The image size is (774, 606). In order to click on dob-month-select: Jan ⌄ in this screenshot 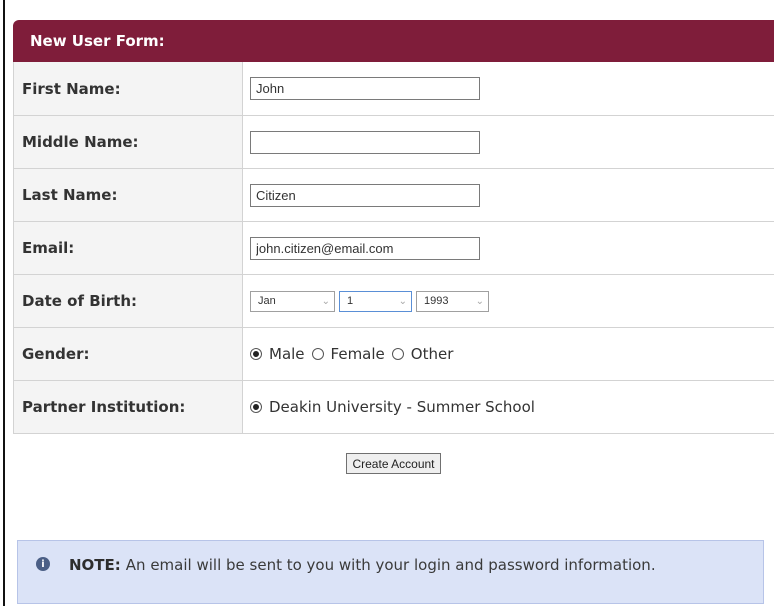, I will do `click(292, 301)`.